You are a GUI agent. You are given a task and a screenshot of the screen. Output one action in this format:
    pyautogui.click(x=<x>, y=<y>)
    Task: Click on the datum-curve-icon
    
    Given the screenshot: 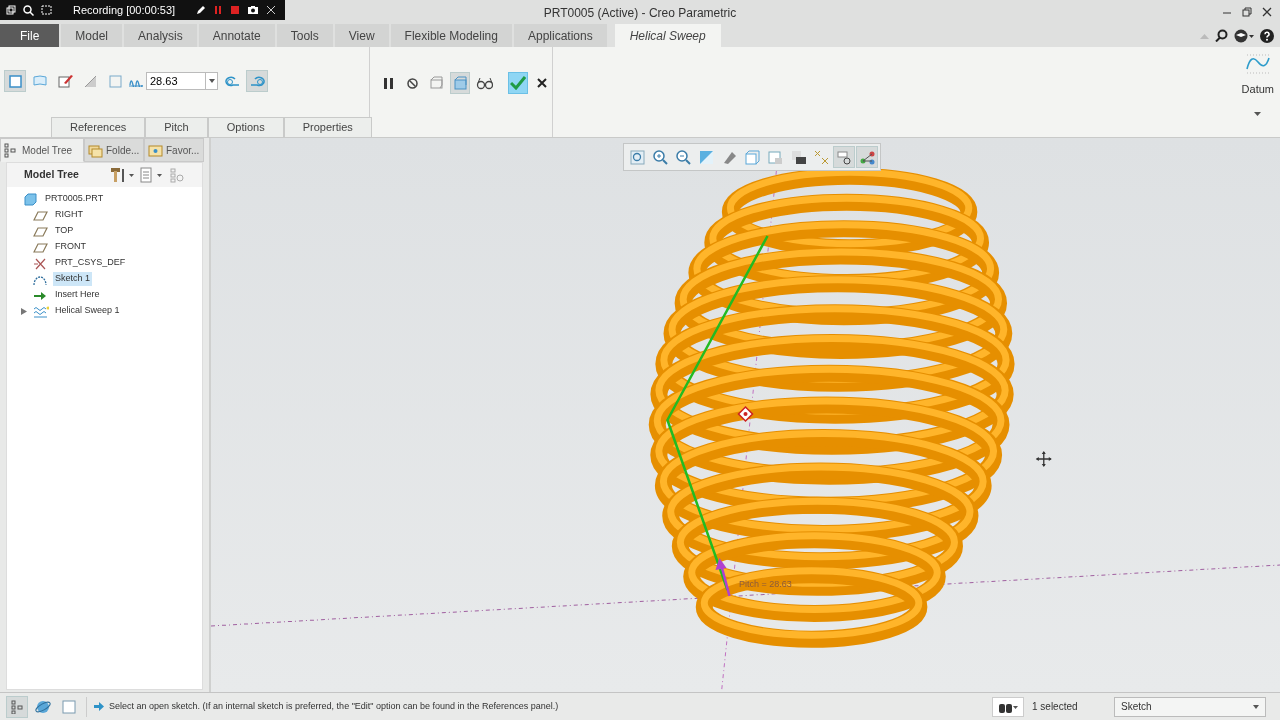 What is the action you would take?
    pyautogui.click(x=1257, y=64)
    